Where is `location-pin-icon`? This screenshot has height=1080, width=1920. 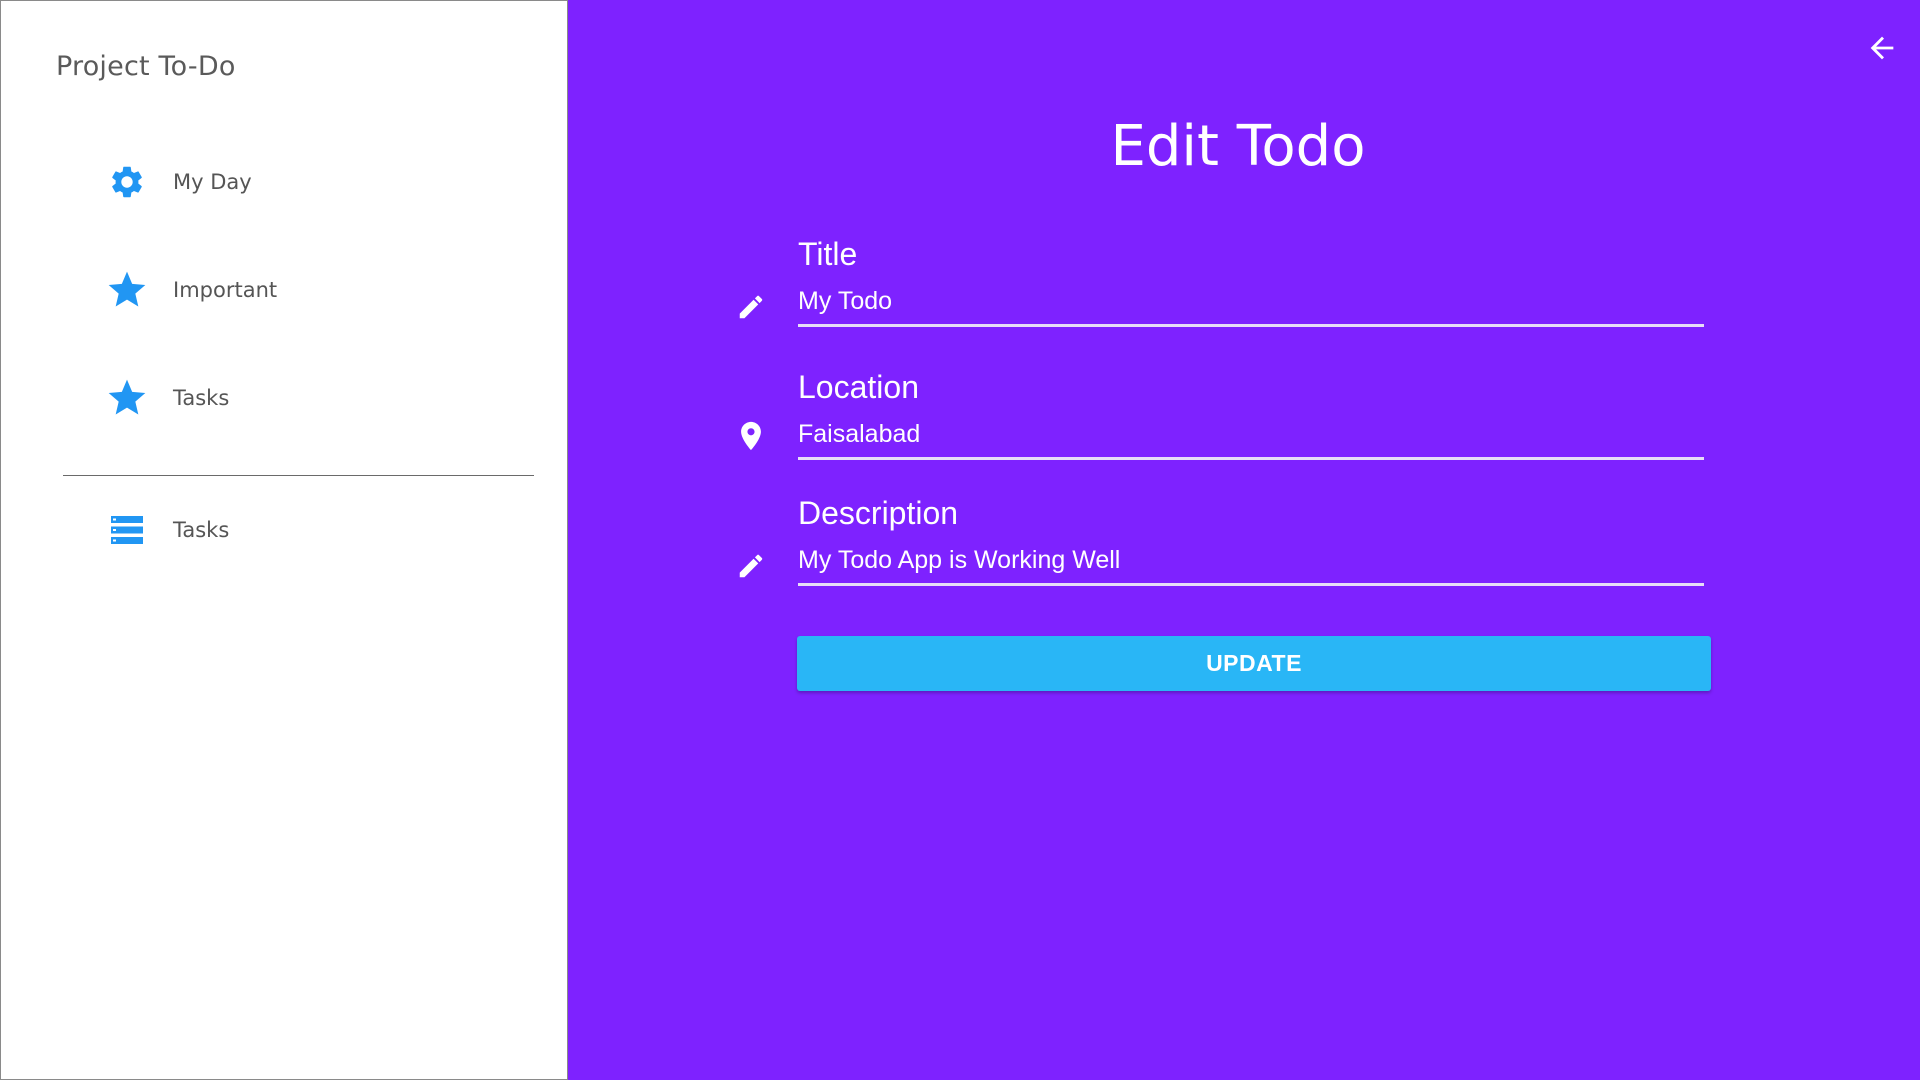
location-pin-icon is located at coordinates (751, 436).